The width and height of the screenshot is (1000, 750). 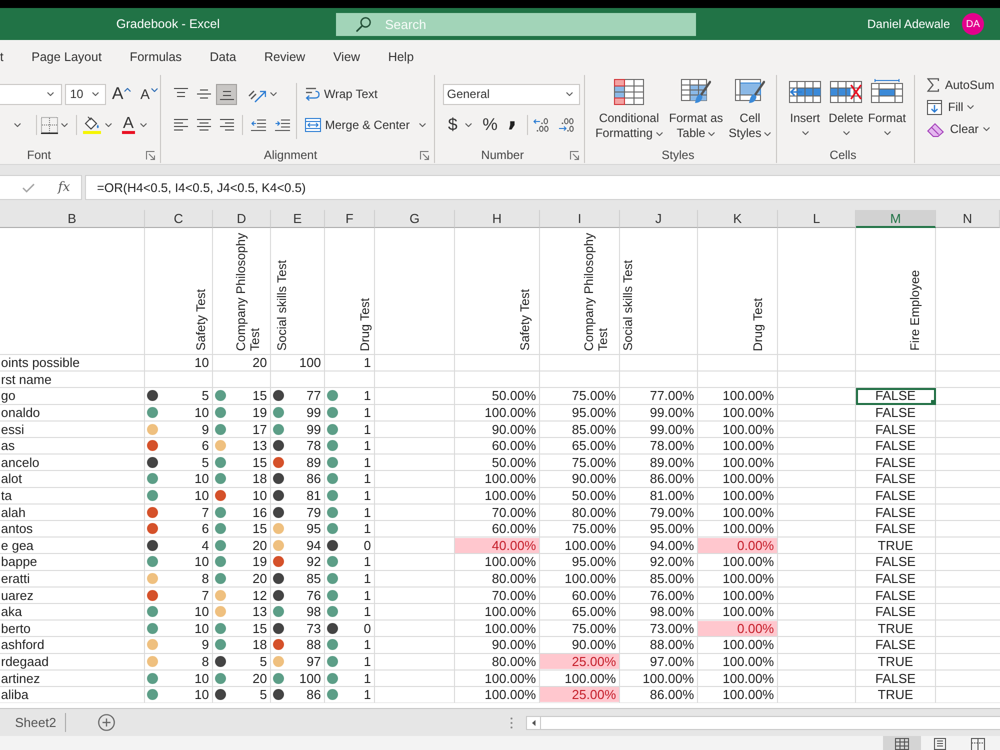 What do you see at coordinates (5, 57) in the screenshot?
I see `ribbon-tab: t` at bounding box center [5, 57].